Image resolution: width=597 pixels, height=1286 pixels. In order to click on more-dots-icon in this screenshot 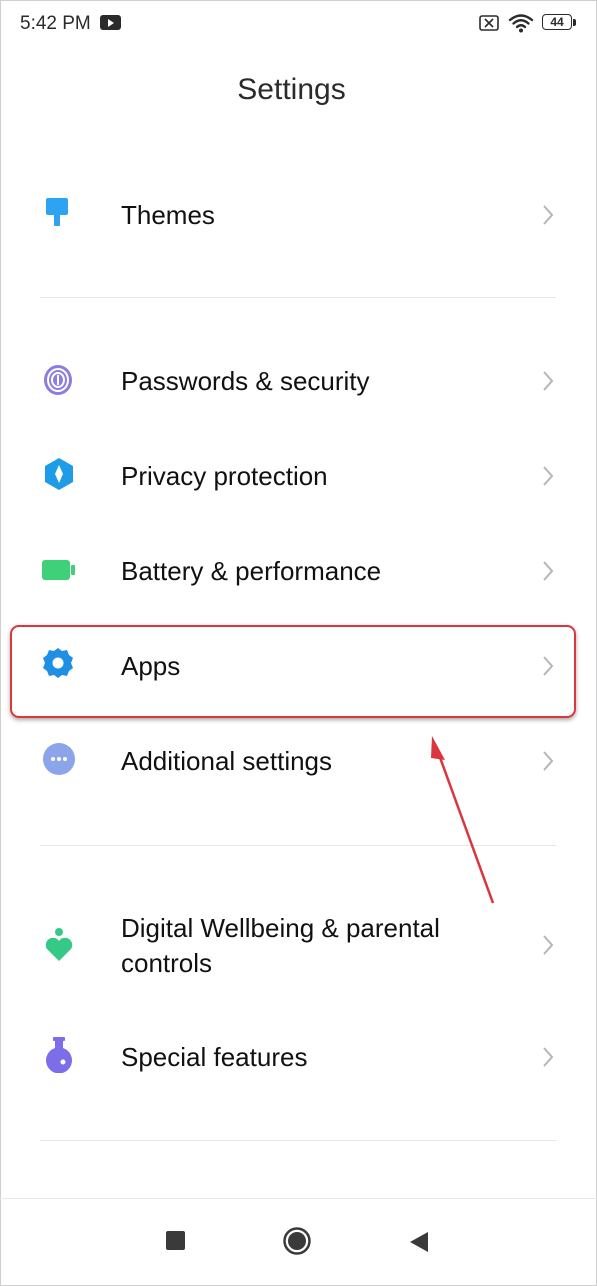, I will do `click(59, 759)`.